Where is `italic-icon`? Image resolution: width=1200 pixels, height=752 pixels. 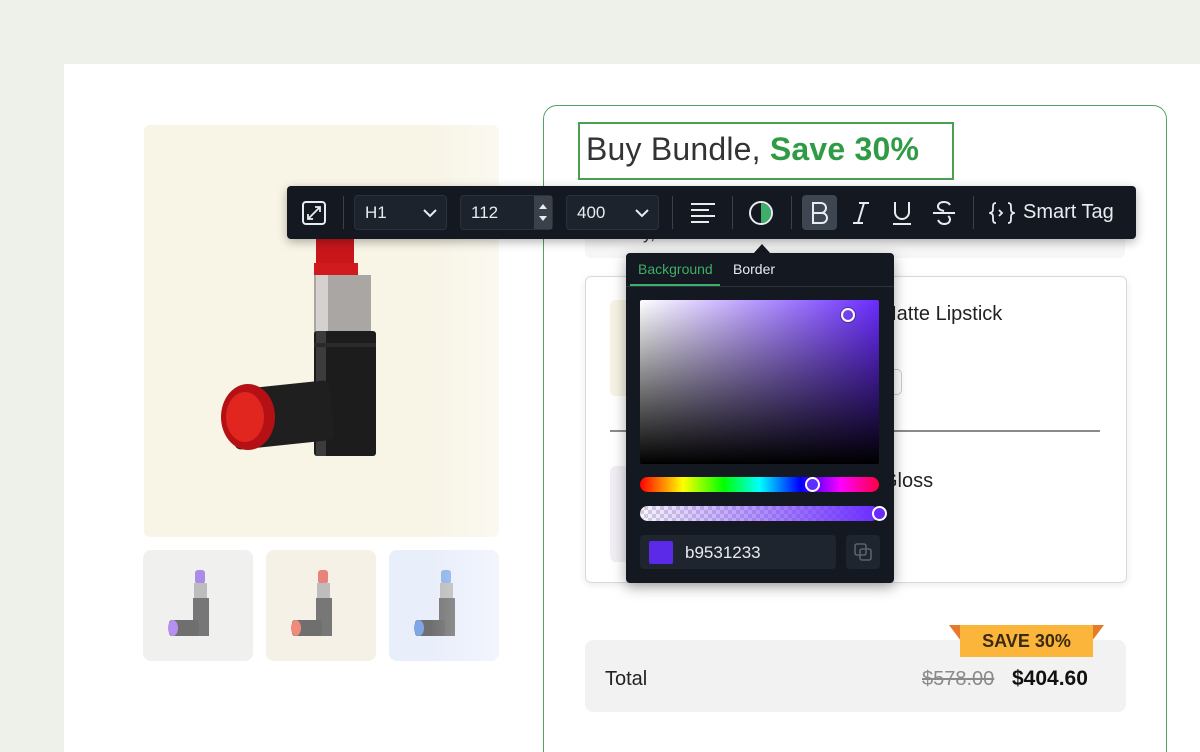 italic-icon is located at coordinates (860, 212).